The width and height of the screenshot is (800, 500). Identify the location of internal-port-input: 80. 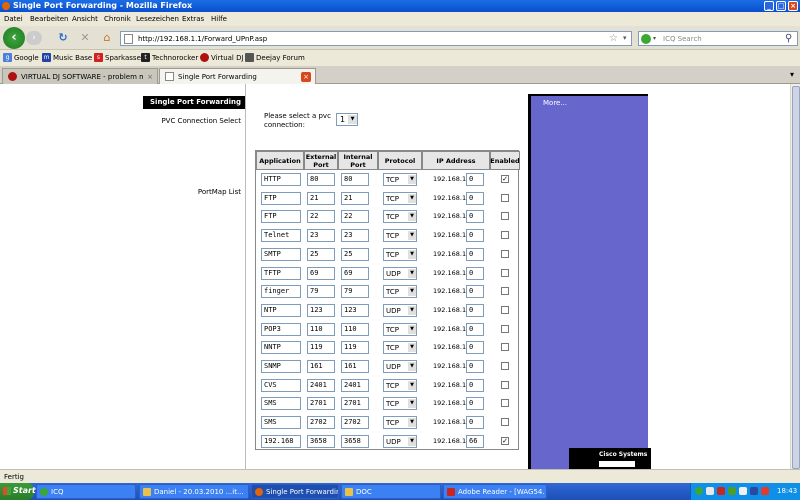
(355, 179).